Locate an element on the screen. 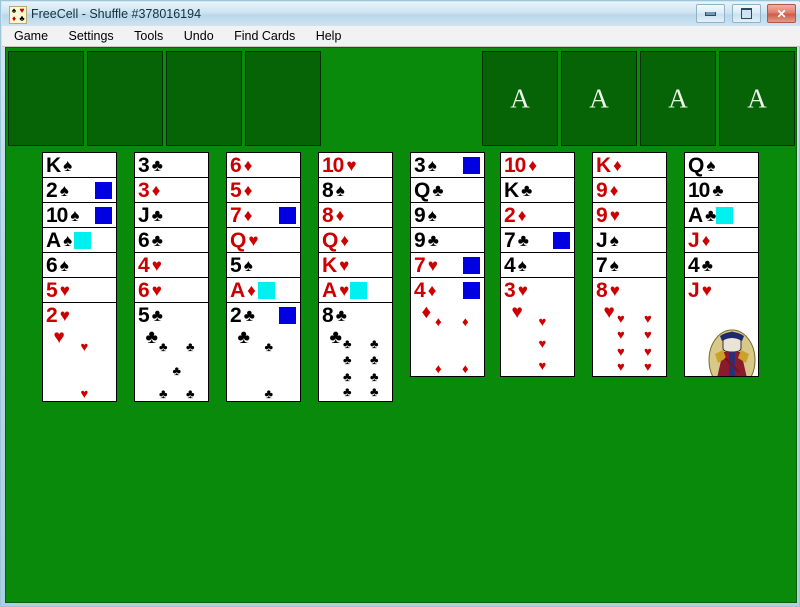 This screenshot has height=607, width=800. card-face: ♥ ♥ ♥ ♥ is located at coordinates (537, 337).